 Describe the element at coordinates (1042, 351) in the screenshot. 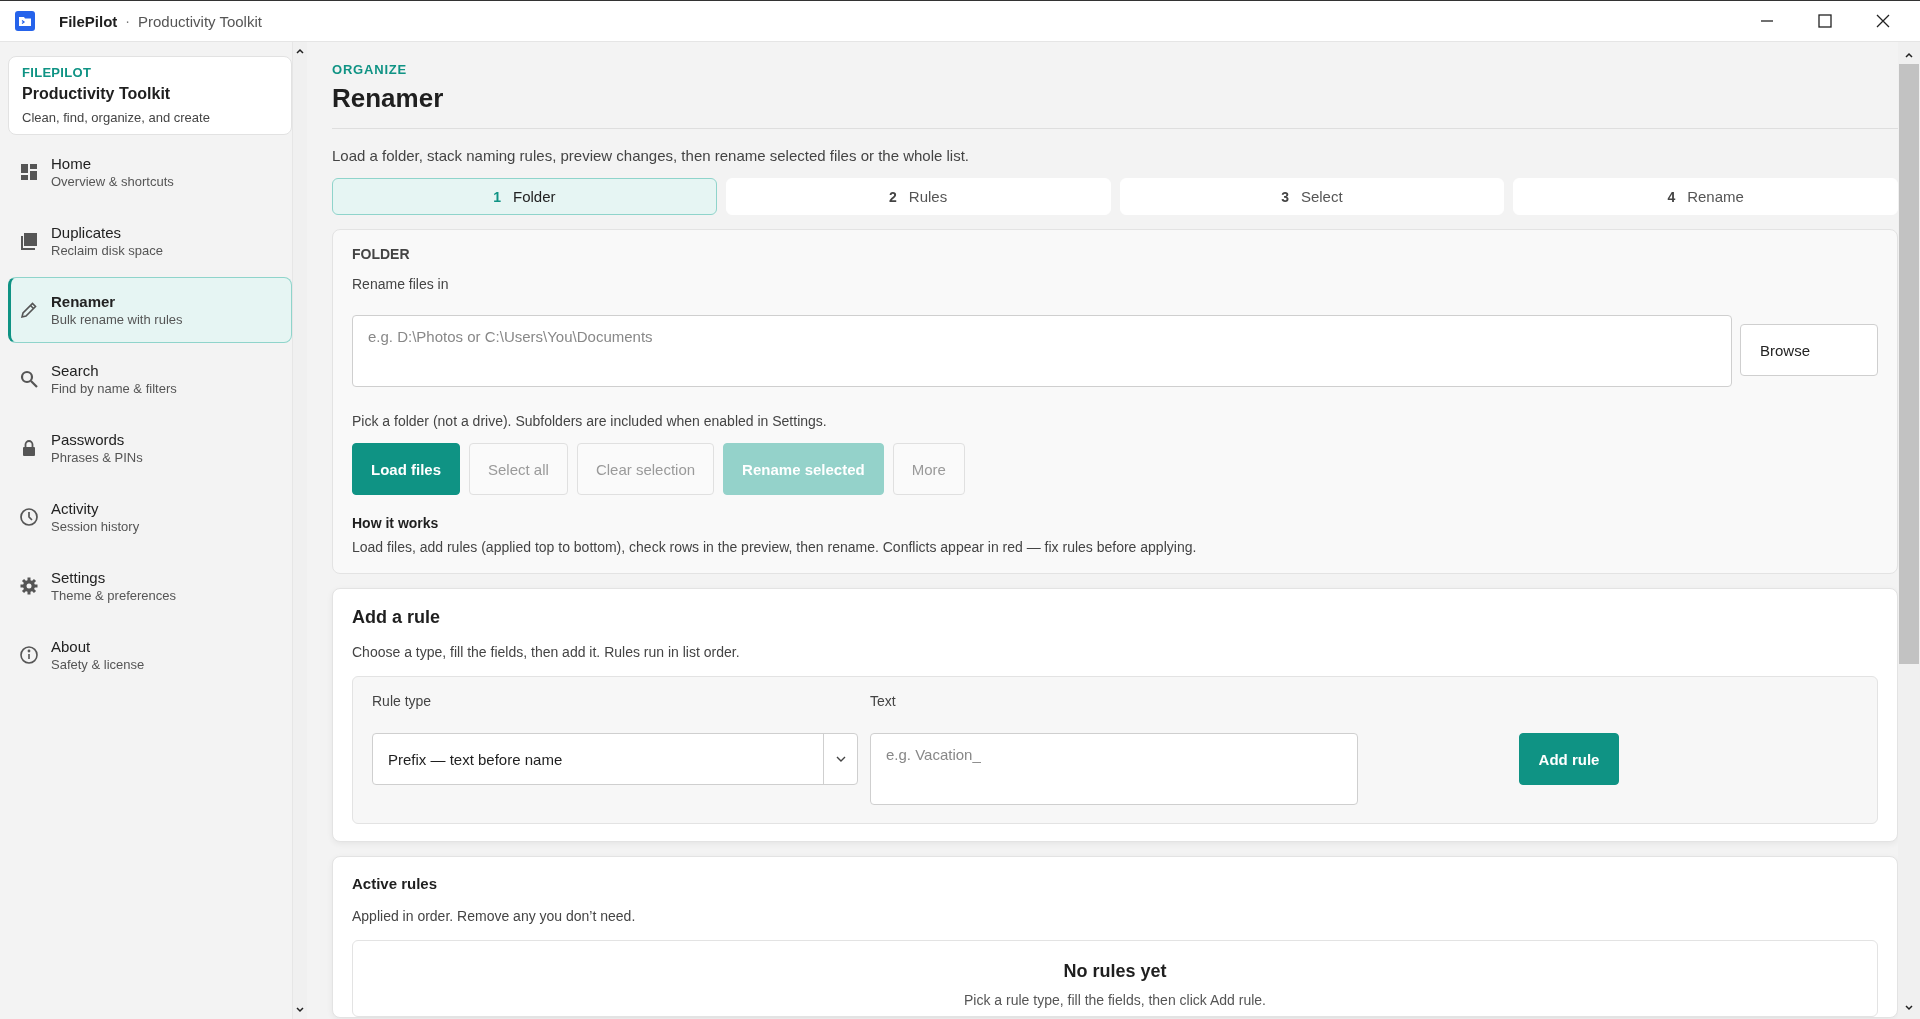

I see `folder-path-field: e.g. D:\Photos or C:\Users\You\Documents` at that location.